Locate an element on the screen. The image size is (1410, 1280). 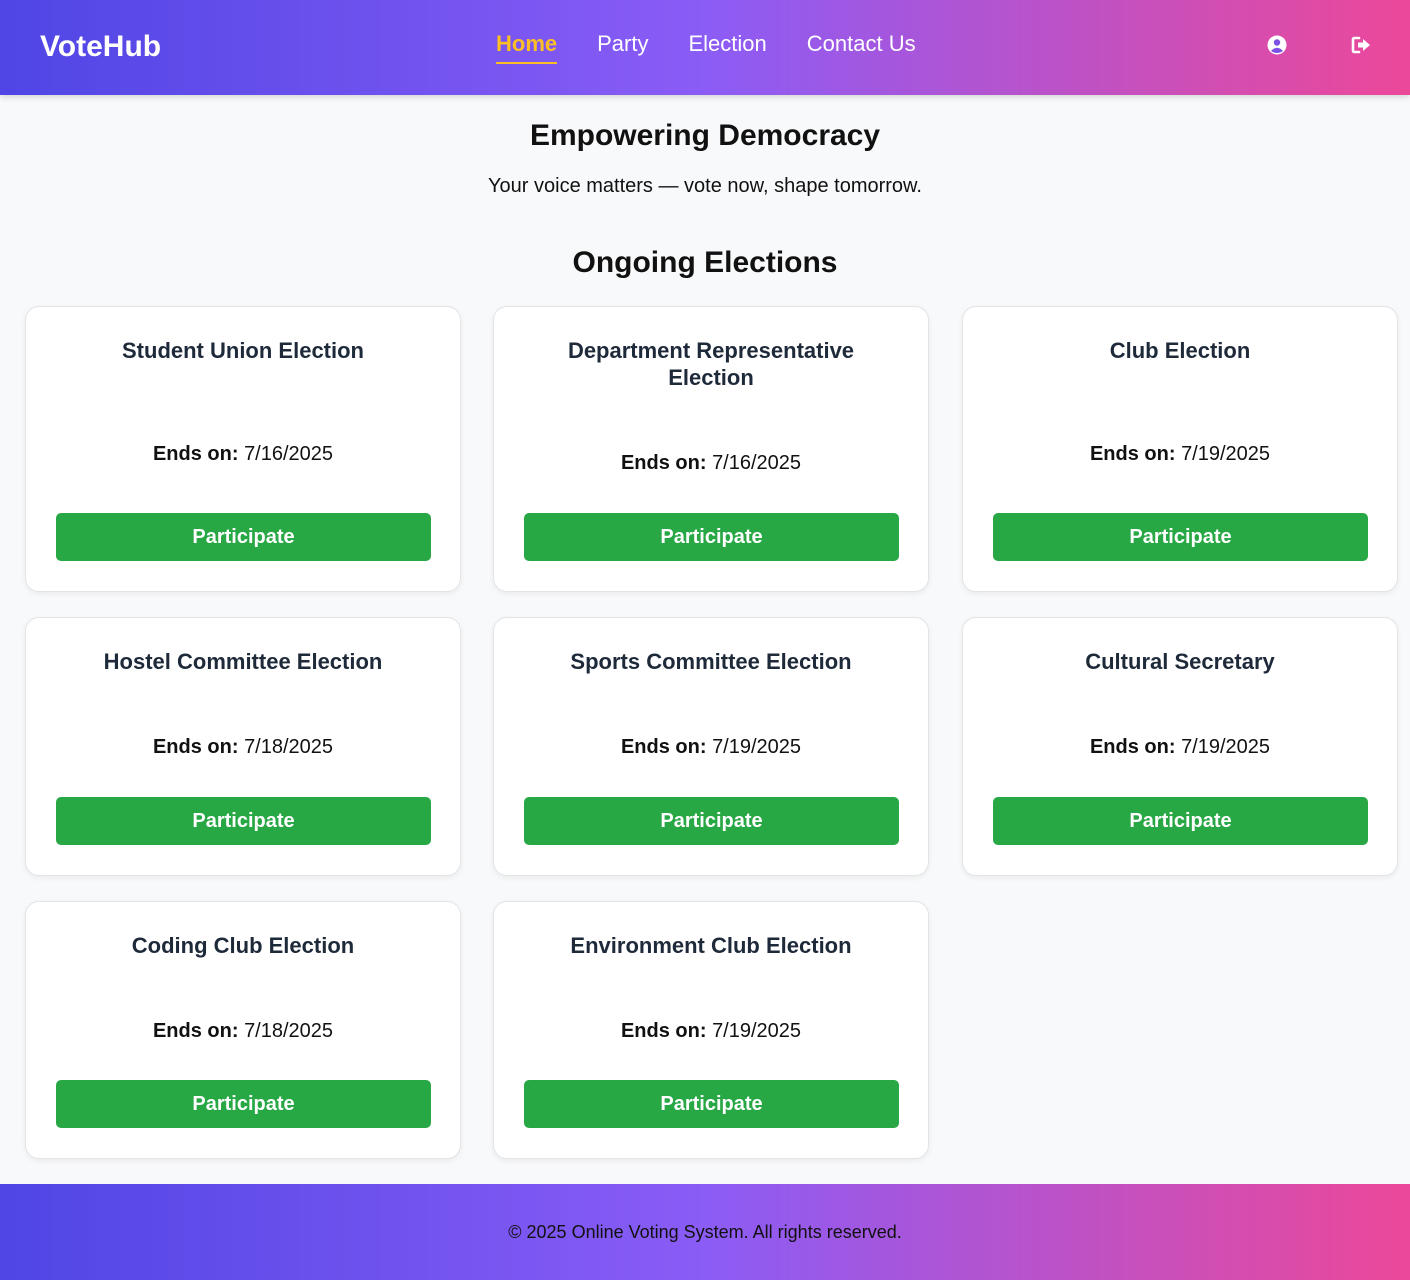
nav-links: Home Party Election Contact Us is located at coordinates (706, 47).